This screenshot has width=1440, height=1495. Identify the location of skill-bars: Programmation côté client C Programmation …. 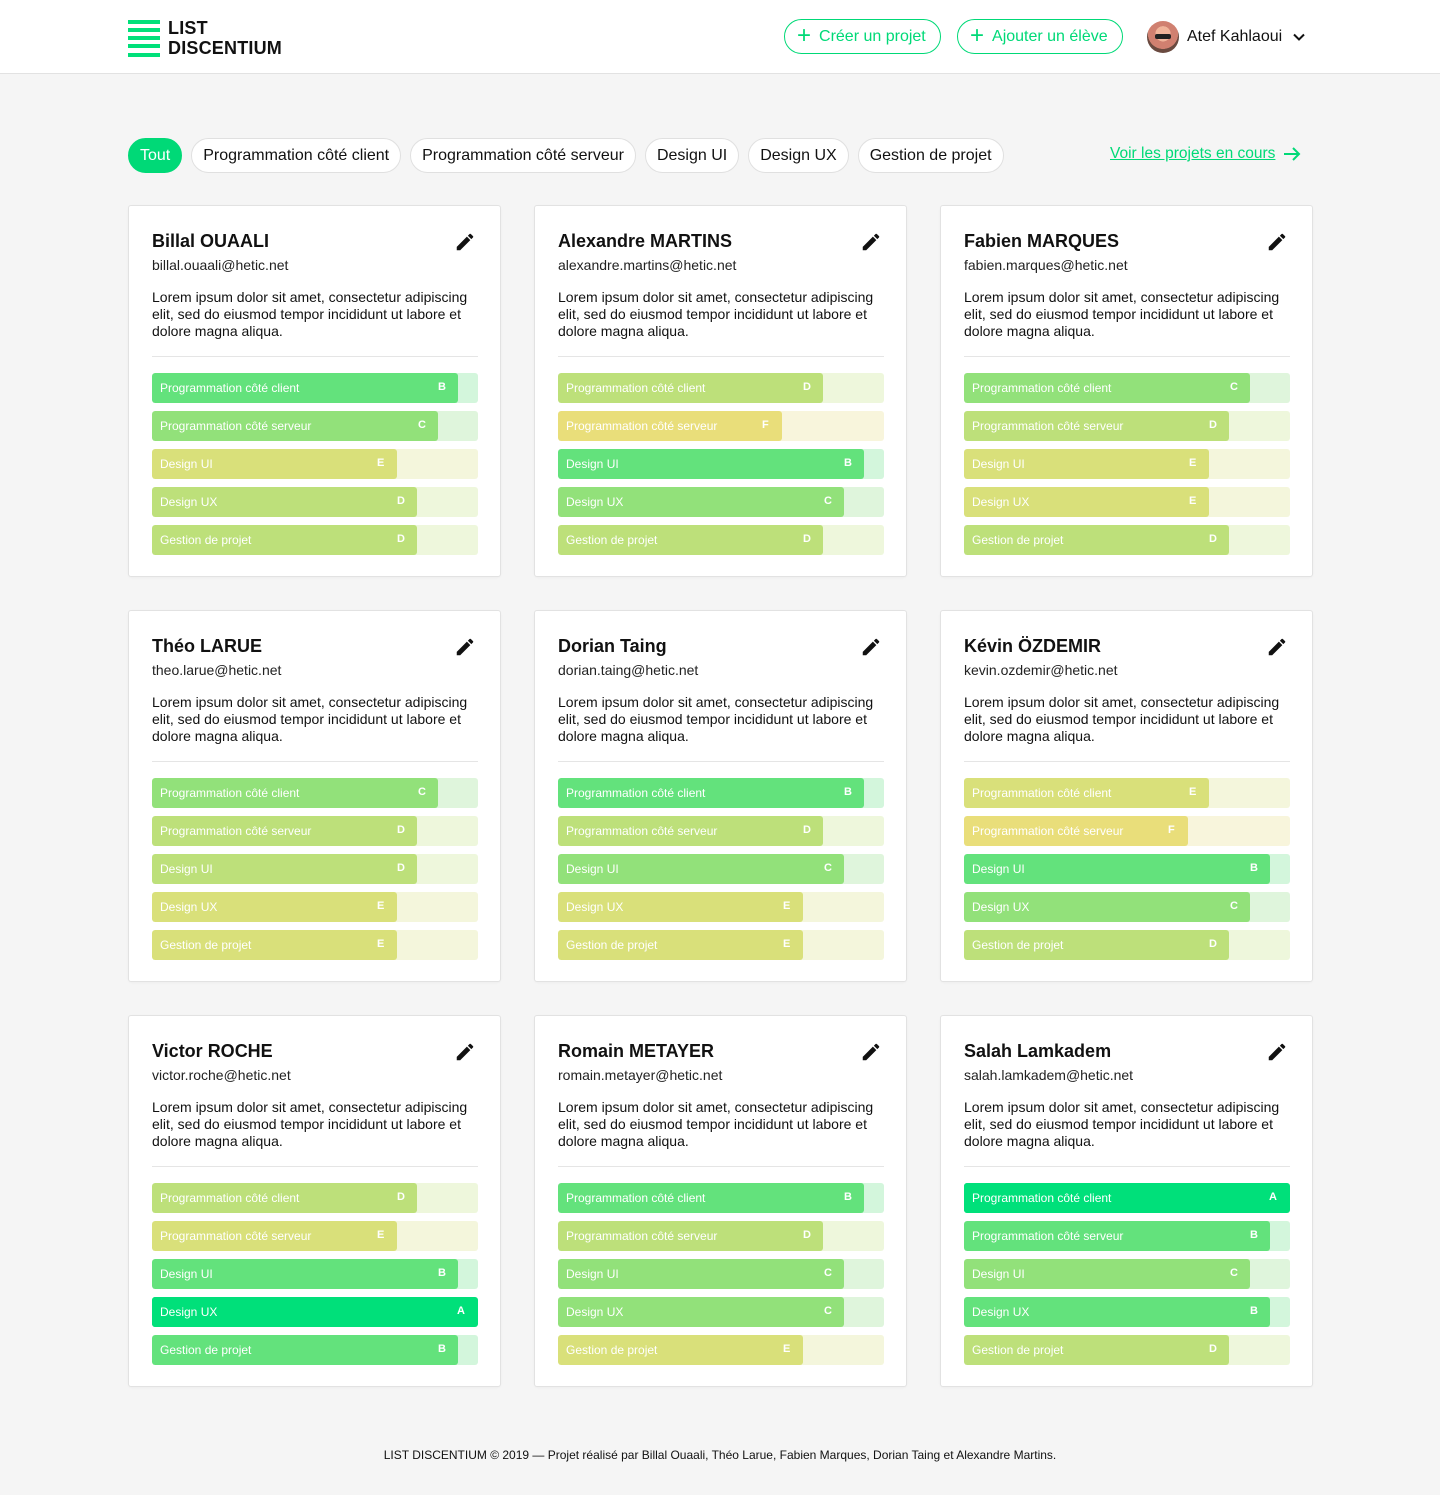
(1127, 464).